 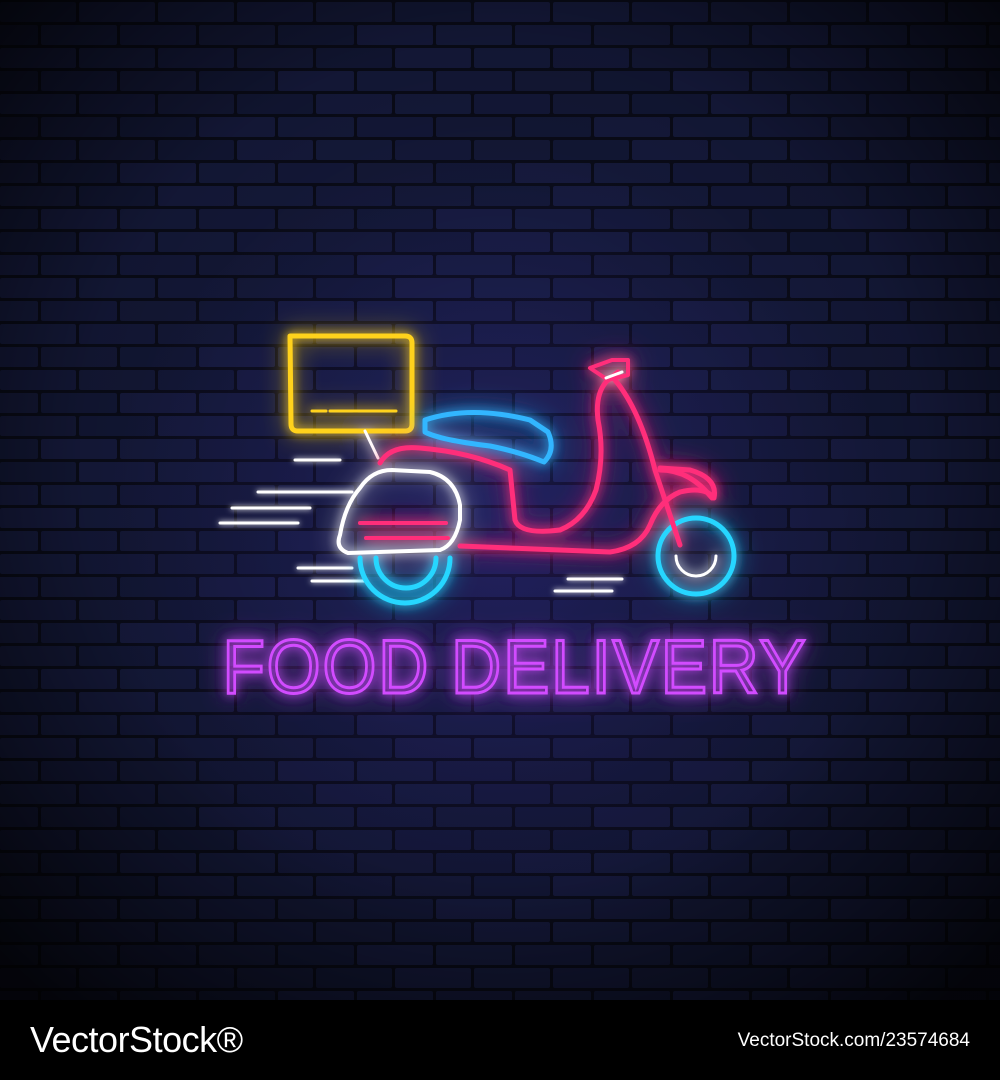 I want to click on watermark-image-id: VectorStock.com/23574684, so click(x=853, y=1040).